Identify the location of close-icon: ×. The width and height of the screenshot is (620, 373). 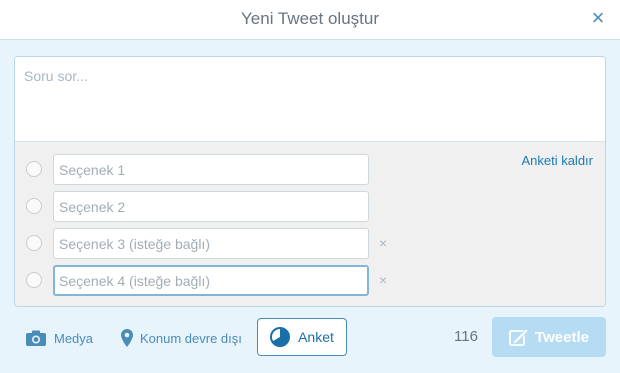
(598, 18).